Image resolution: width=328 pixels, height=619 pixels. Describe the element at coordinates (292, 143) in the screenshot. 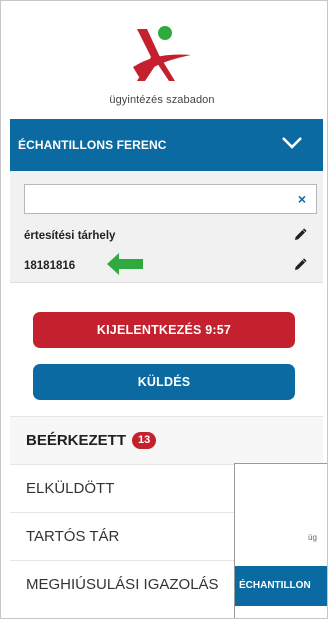

I see `chevron-down-icon` at that location.